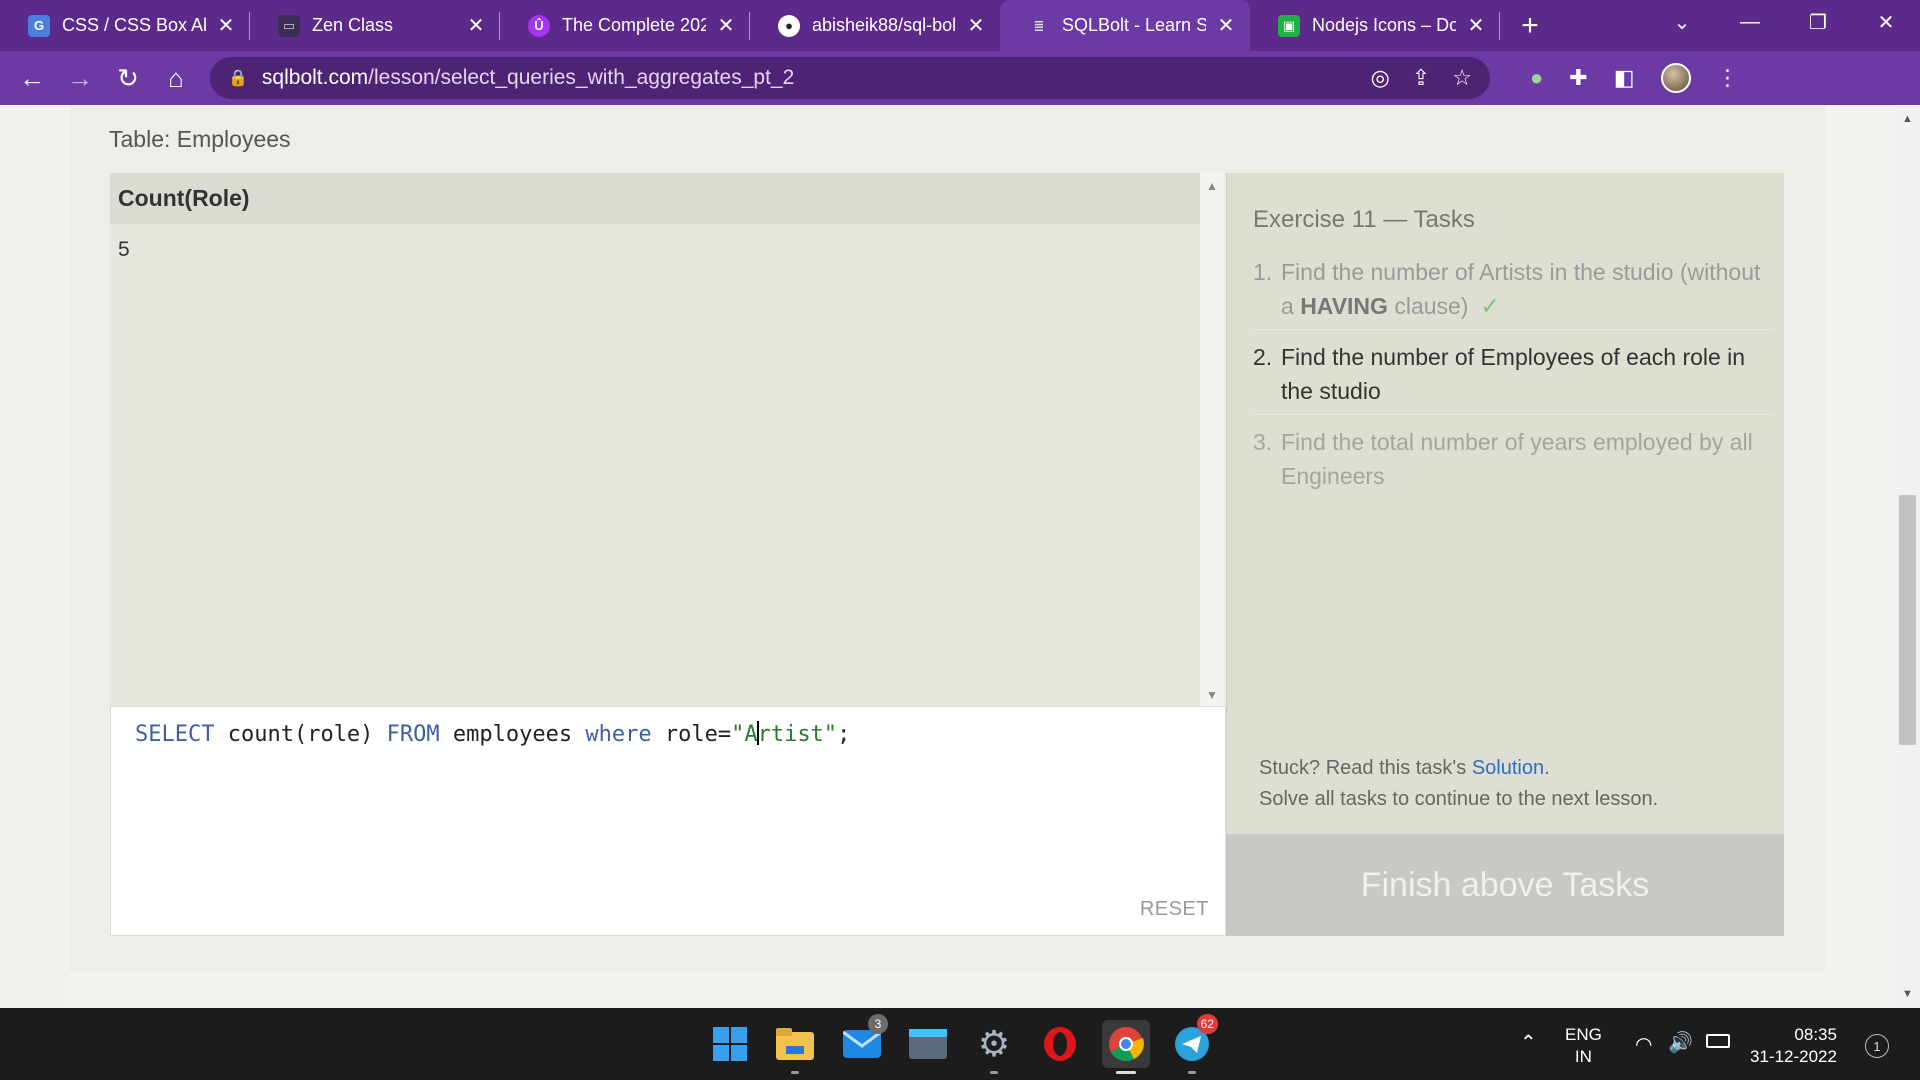 Image resolution: width=1920 pixels, height=1080 pixels. I want to click on file-explorer-icon, so click(795, 1047).